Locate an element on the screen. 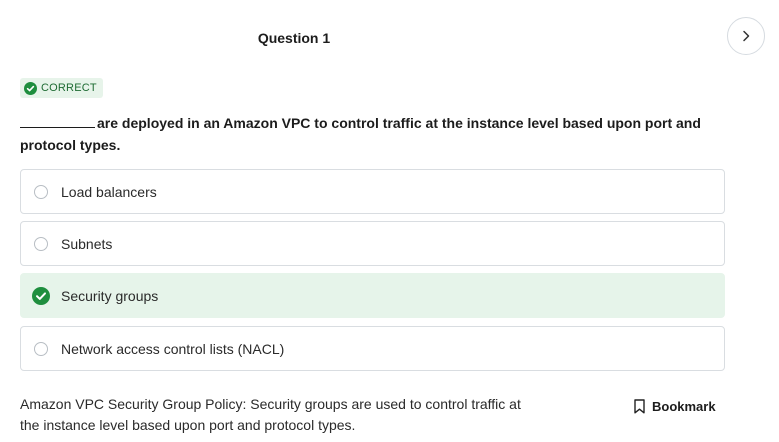 This screenshot has width=779, height=442. option-subnets: Subnets is located at coordinates (372, 243).